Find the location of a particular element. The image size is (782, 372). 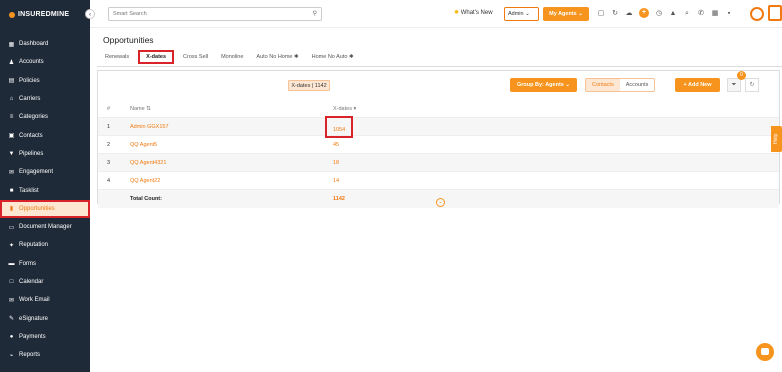

tab-cross-sell: Cross Sell is located at coordinates (195, 57).